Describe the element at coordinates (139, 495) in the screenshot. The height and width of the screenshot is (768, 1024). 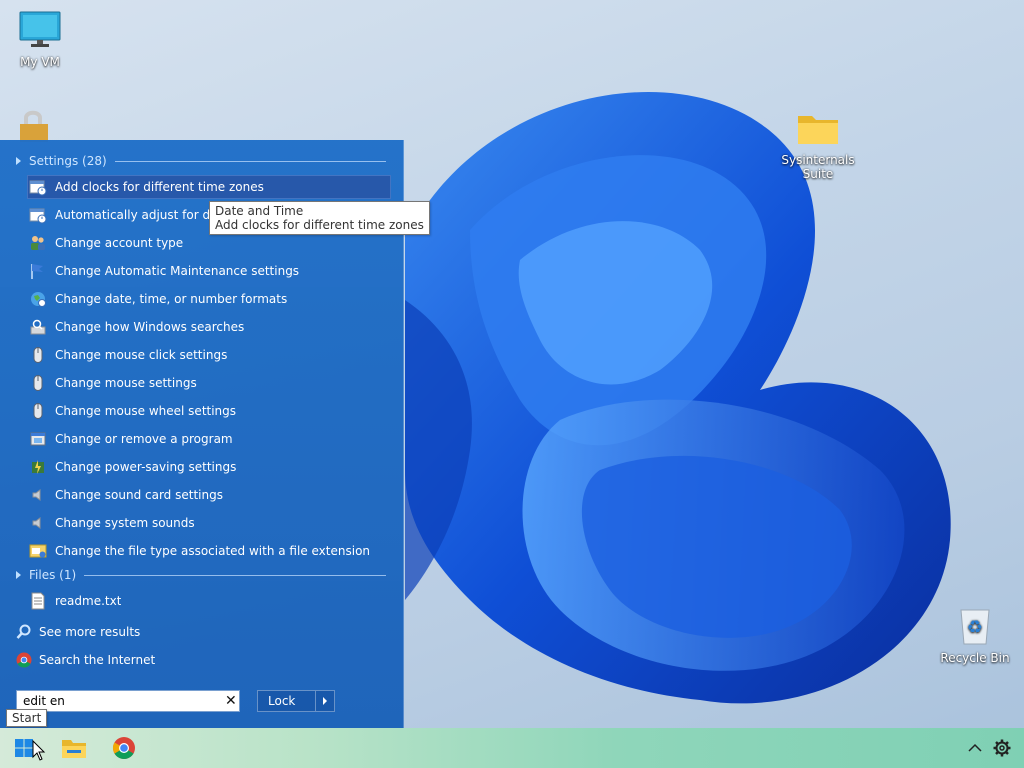
I see `settings-result-label: Change sound card settings` at that location.